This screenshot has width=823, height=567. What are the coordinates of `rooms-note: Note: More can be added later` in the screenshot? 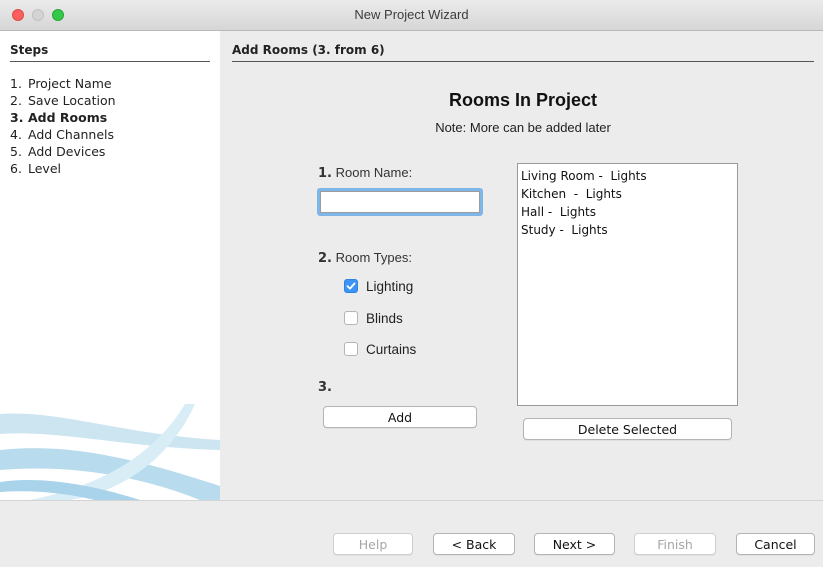 It's located at (523, 127).